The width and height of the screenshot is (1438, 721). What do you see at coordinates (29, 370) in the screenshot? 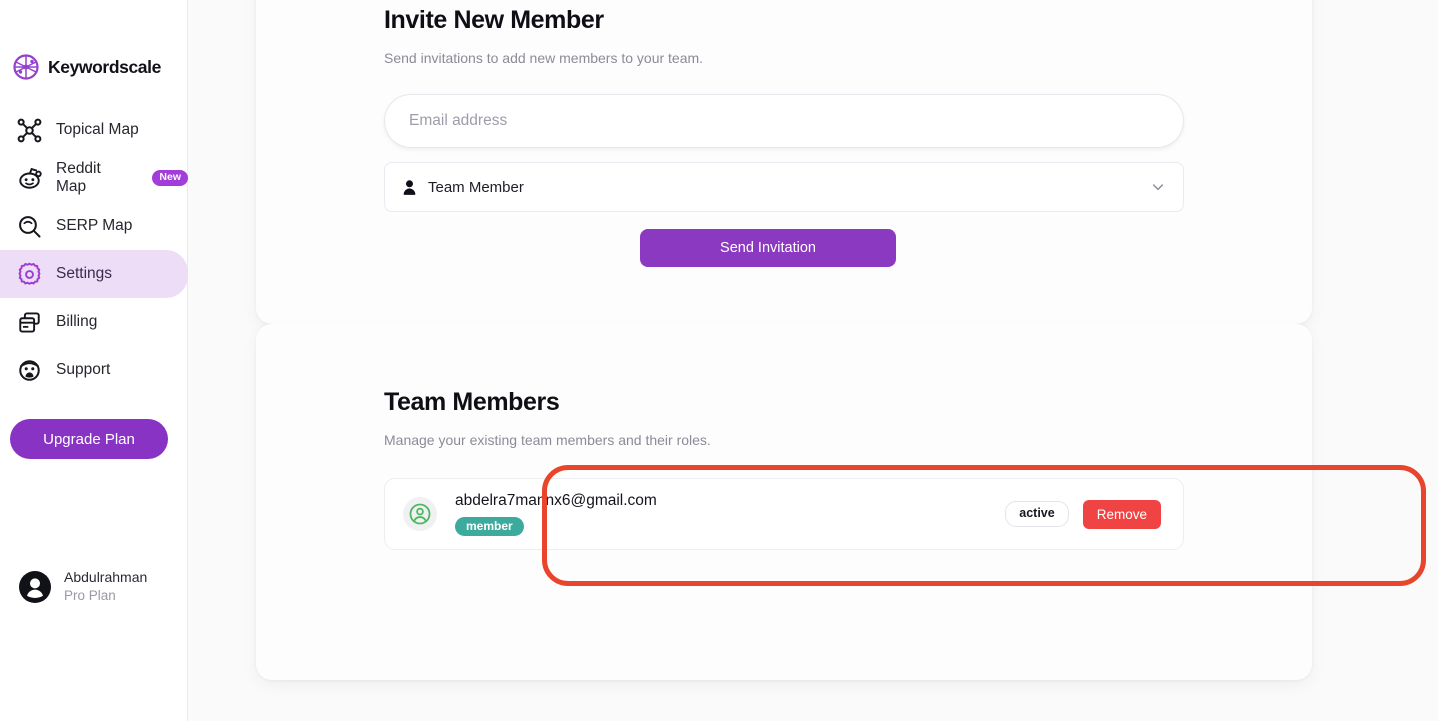
I see `support-agent-icon` at bounding box center [29, 370].